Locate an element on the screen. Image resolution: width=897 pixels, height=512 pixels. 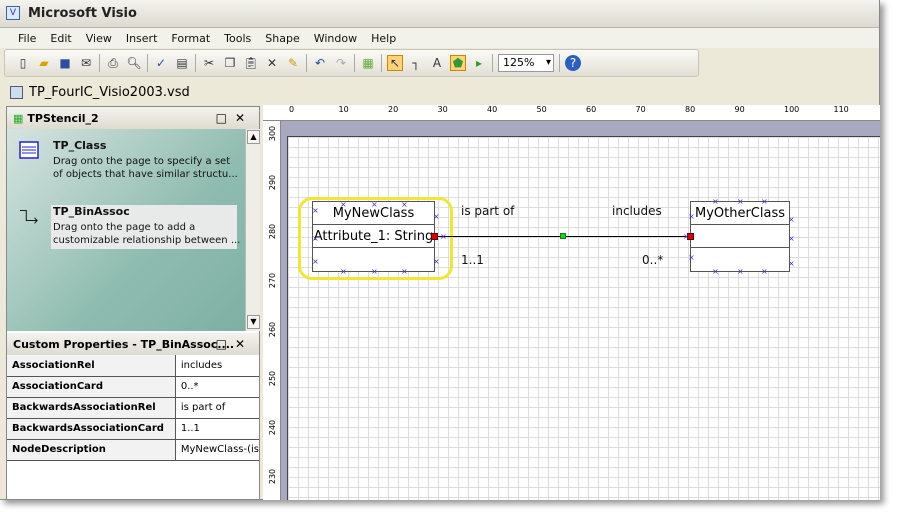
run-icon: ▸ is located at coordinates (479, 63).